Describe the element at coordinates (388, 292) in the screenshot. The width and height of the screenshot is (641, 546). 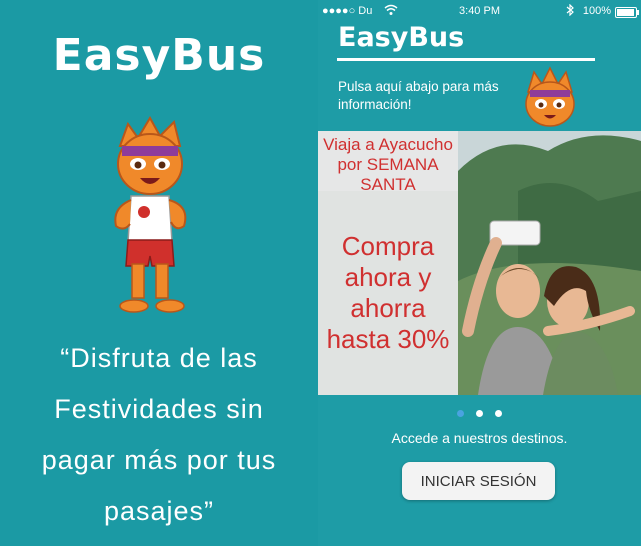
I see `promo-discount-text: Compra ahora y ahorra hasta 30%` at that location.